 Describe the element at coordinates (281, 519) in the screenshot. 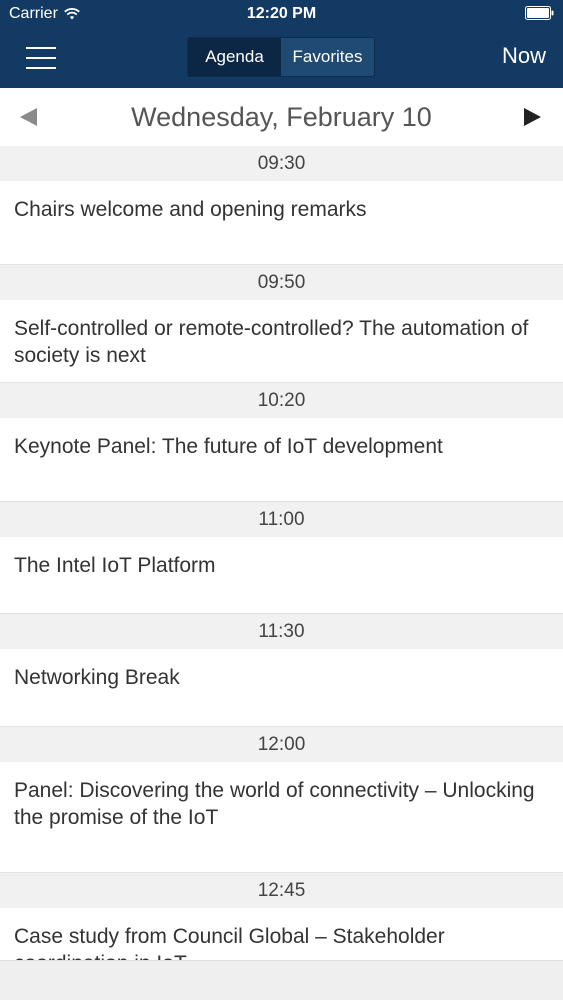

I see `time-slot-header: 11:00` at that location.